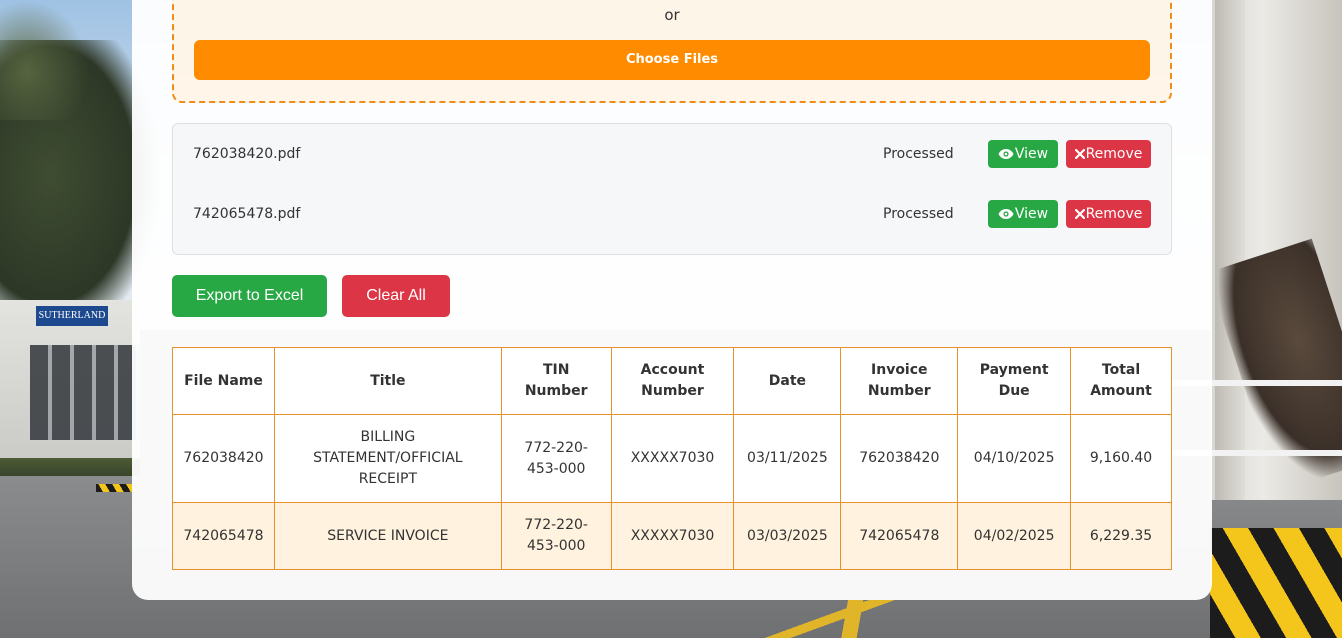  Describe the element at coordinates (116, 488) in the screenshot. I see `curb-stripes` at that location.